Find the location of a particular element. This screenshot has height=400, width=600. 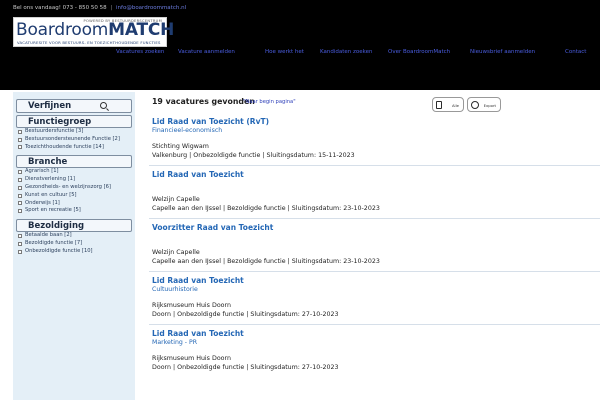

vacancy-organisation: Stichting Wigwam is located at coordinates (180, 146).